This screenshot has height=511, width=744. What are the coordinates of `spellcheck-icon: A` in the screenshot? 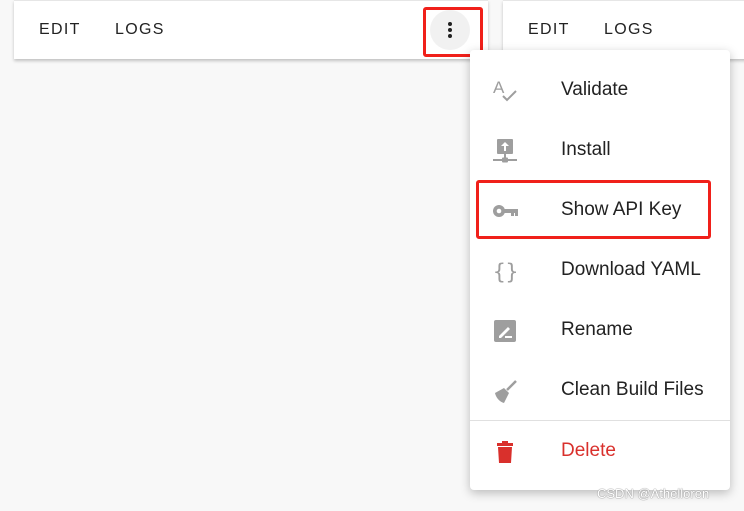 It's located at (505, 90).